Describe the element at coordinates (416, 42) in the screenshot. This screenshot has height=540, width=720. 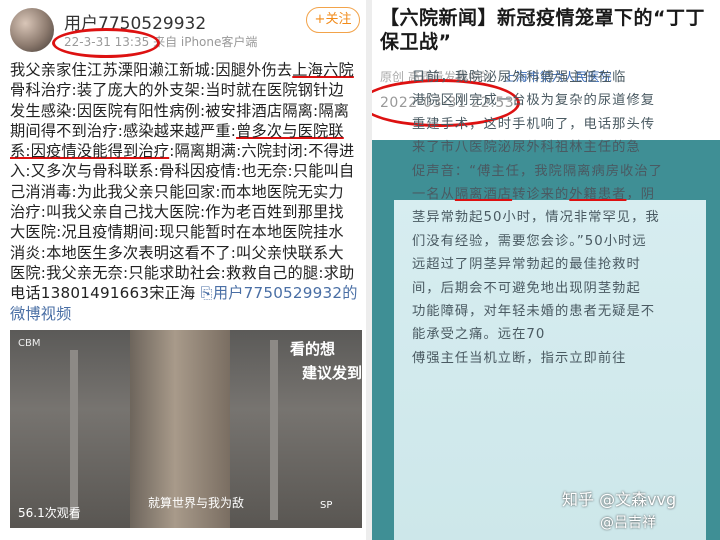
I see `article-title-line: 保卫战”` at that location.